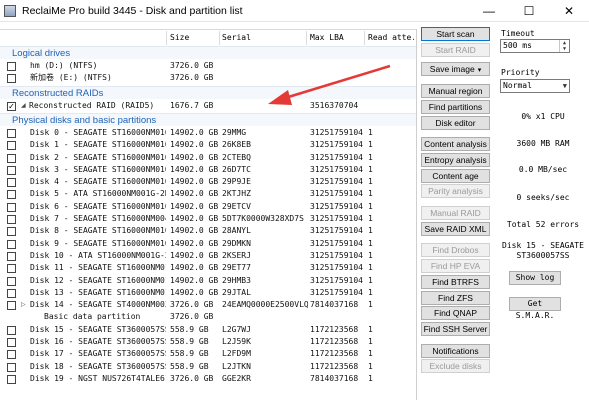 The height and width of the screenshot is (400, 589). I want to click on button-label: Start RAID, so click(455, 49).